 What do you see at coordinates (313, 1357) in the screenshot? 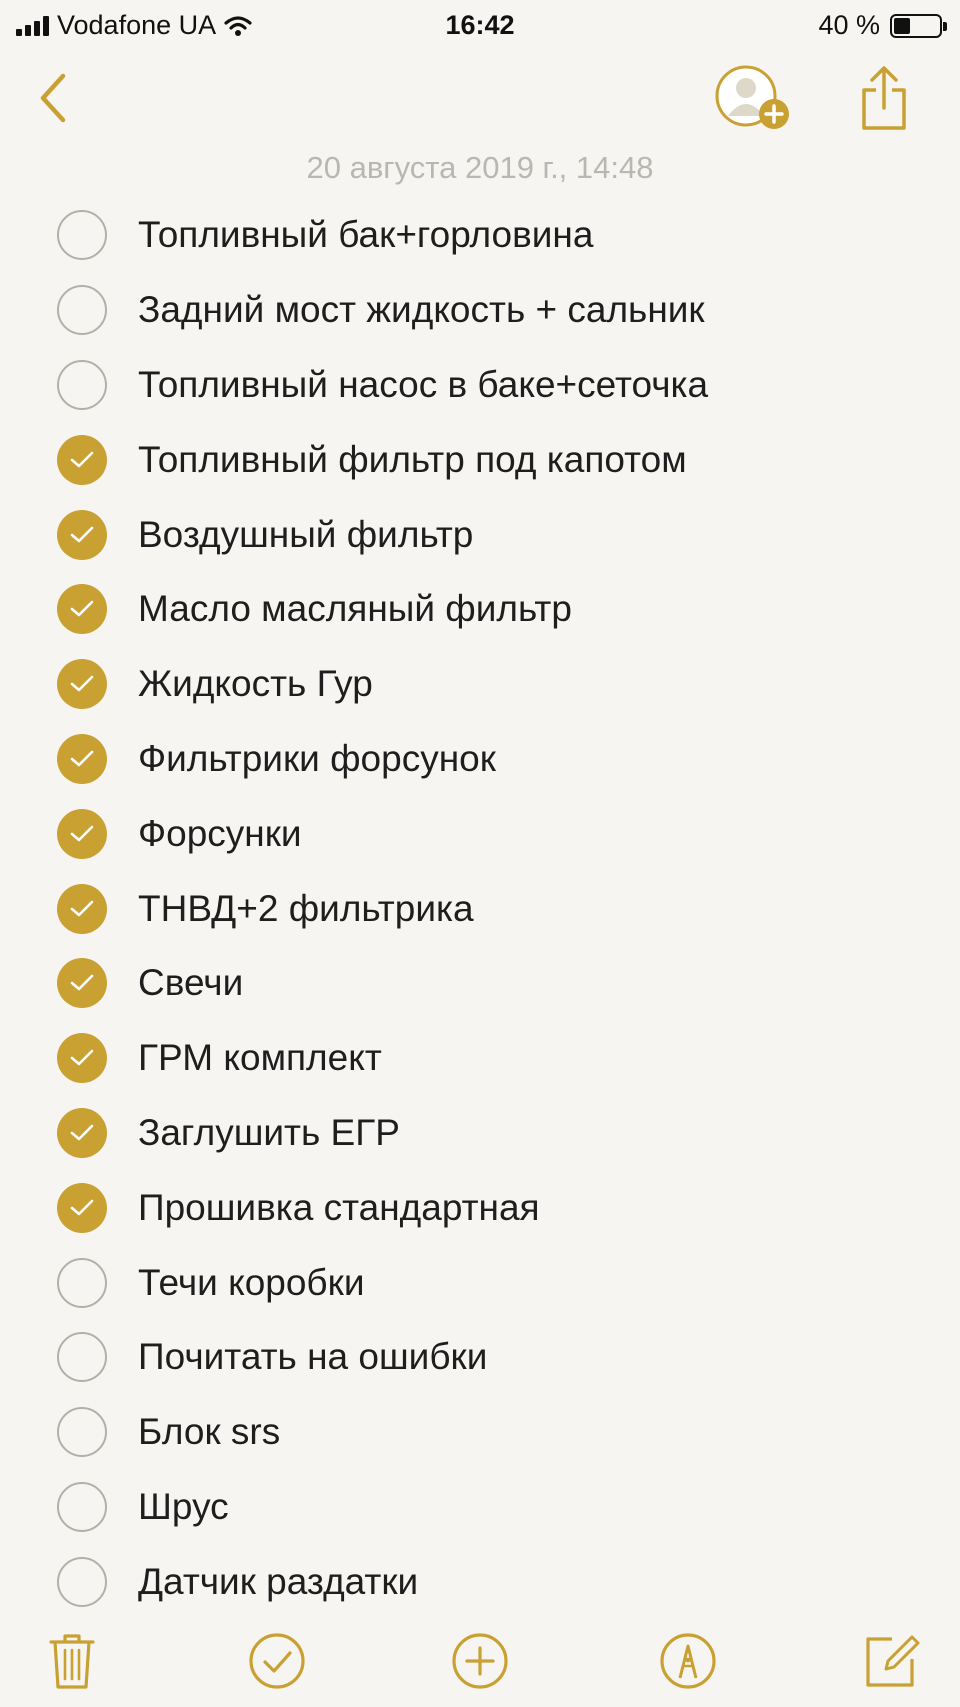
I see `checklist-item-label: Почитать на ошибки` at bounding box center [313, 1357].